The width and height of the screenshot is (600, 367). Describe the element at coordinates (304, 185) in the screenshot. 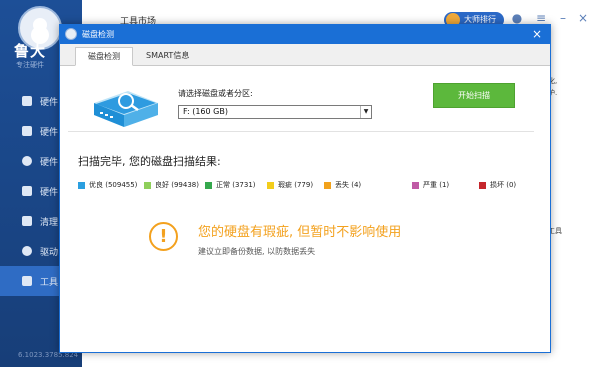

I see `legend-count: (779)` at that location.